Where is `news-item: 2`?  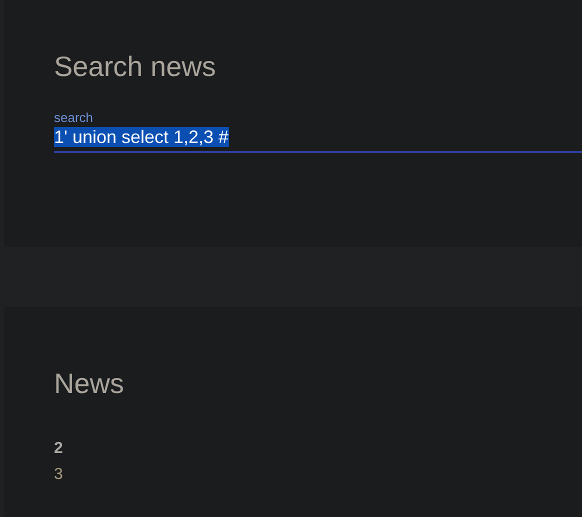
news-item: 2 is located at coordinates (58, 449).